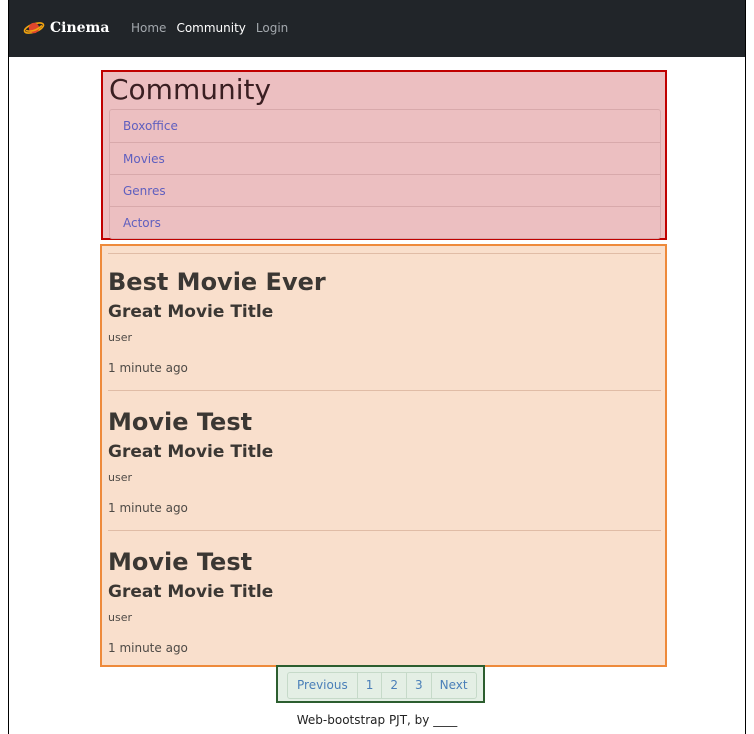 The image size is (754, 734). What do you see at coordinates (385, 158) in the screenshot?
I see `community-item-movies: Movies` at bounding box center [385, 158].